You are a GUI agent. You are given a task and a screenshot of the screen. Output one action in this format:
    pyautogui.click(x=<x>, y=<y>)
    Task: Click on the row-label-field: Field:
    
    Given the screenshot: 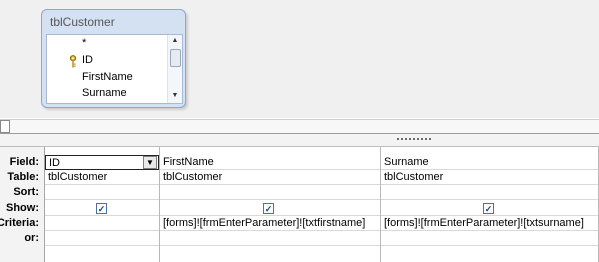 What is the action you would take?
    pyautogui.click(x=24, y=162)
    